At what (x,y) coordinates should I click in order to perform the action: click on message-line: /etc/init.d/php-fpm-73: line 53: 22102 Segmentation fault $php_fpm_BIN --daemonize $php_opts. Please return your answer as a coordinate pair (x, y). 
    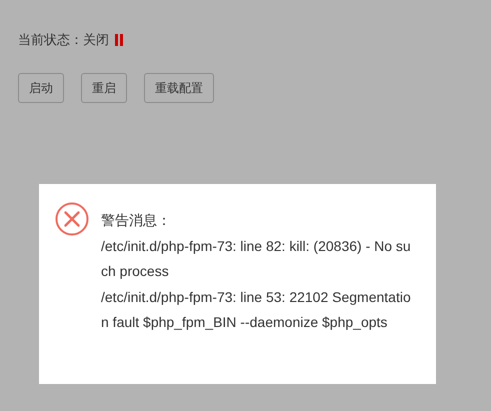
    Looking at the image, I should click on (256, 310).